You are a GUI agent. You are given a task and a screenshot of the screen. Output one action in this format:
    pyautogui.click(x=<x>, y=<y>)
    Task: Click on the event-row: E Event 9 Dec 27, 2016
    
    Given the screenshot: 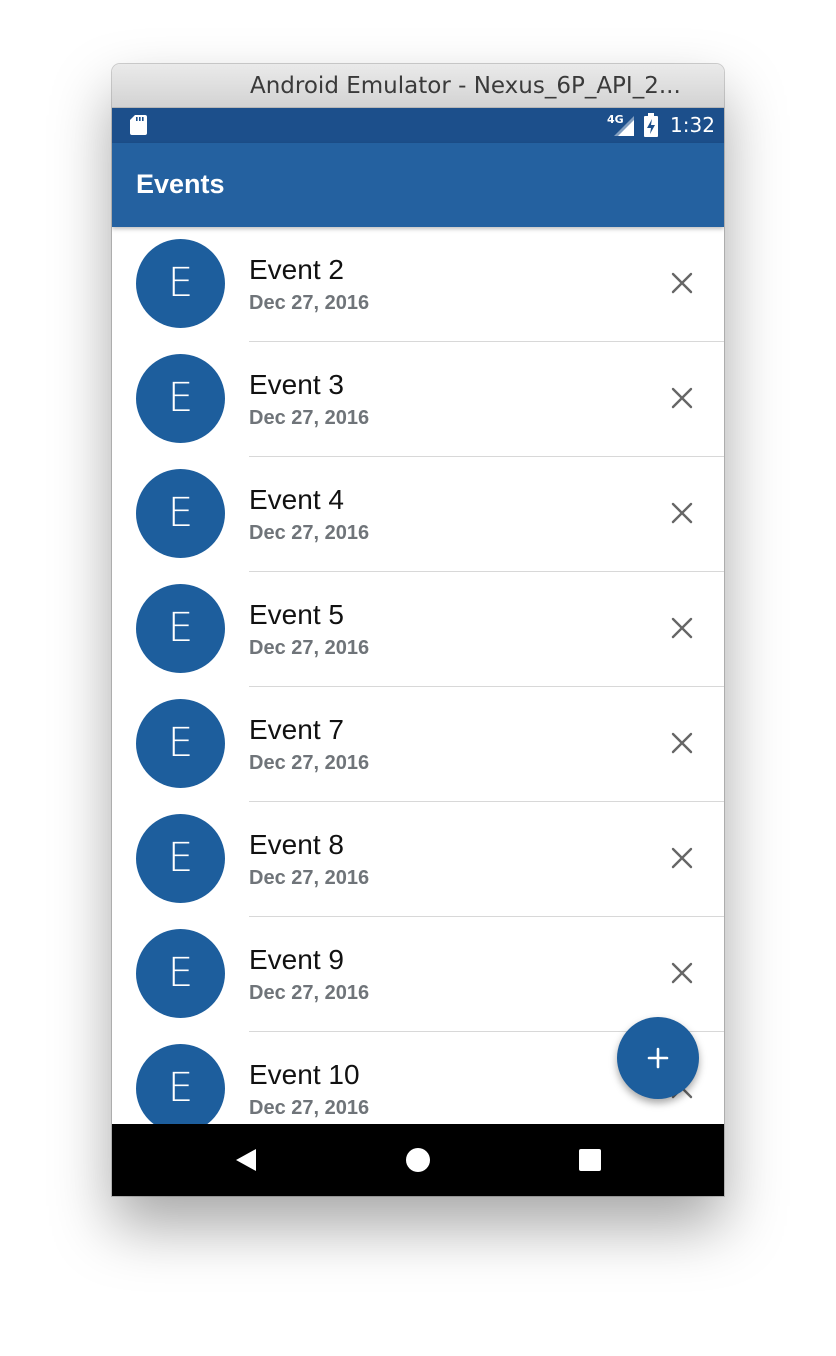 What is the action you would take?
    pyautogui.click(x=418, y=974)
    